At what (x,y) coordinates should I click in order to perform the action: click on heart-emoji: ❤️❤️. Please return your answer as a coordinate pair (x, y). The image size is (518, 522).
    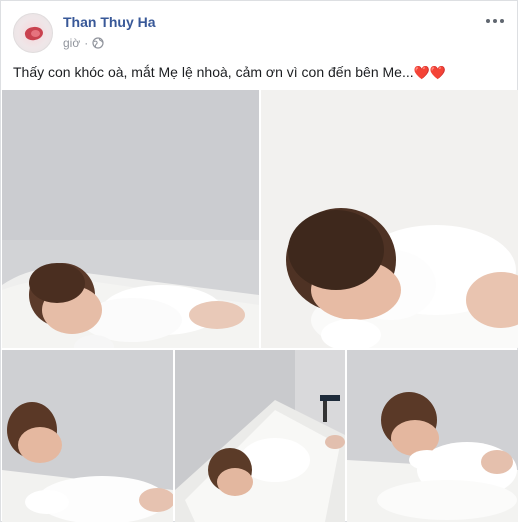
    Looking at the image, I should click on (429, 72).